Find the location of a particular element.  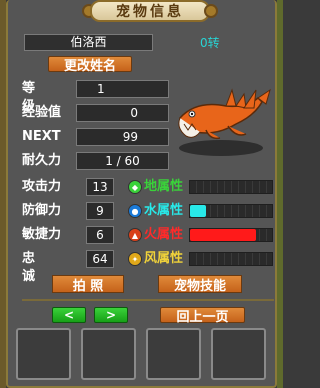

fire-icon: ▲ is located at coordinates (135, 235).